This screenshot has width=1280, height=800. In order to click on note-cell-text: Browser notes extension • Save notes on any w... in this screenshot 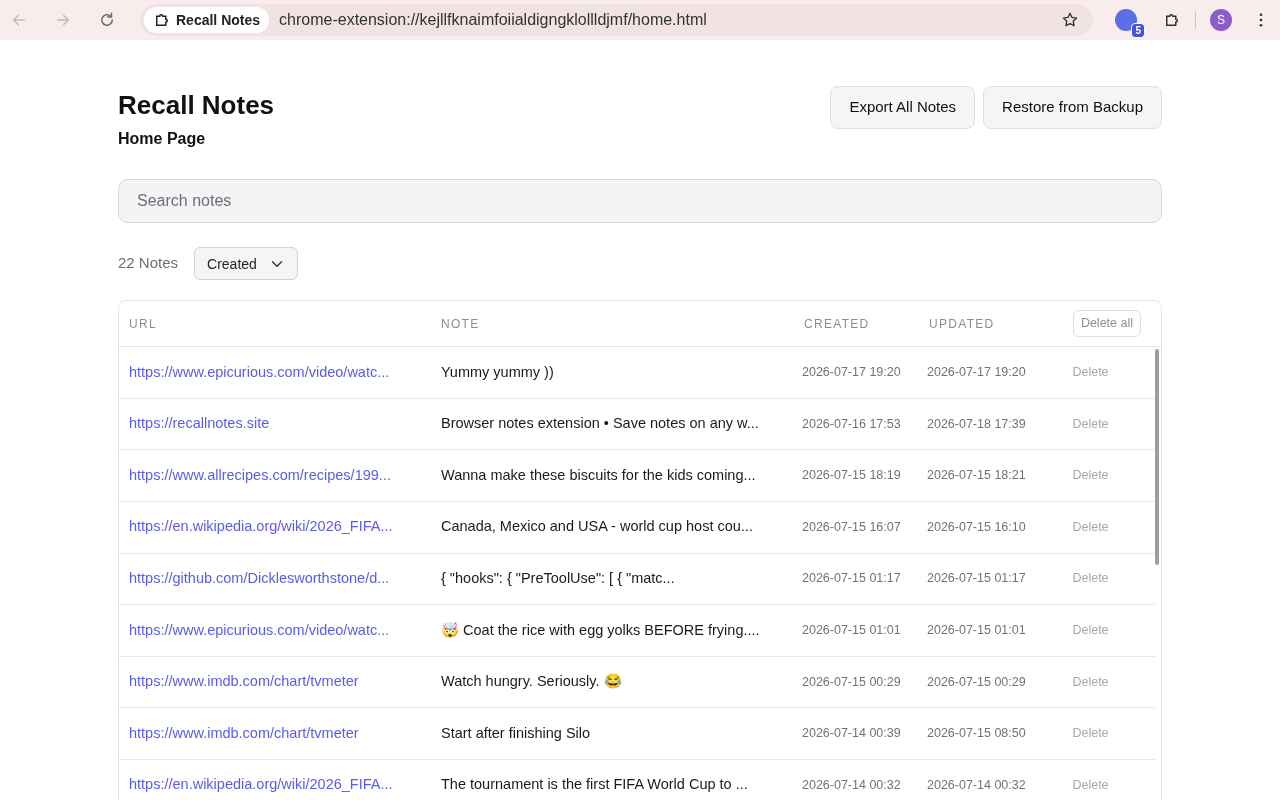, I will do `click(600, 424)`.